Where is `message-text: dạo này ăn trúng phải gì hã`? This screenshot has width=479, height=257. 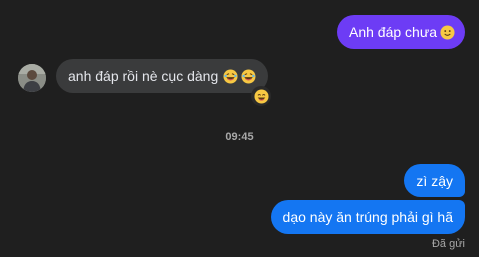
message-text: dạo này ăn trúng phải gì hã is located at coordinates (367, 217).